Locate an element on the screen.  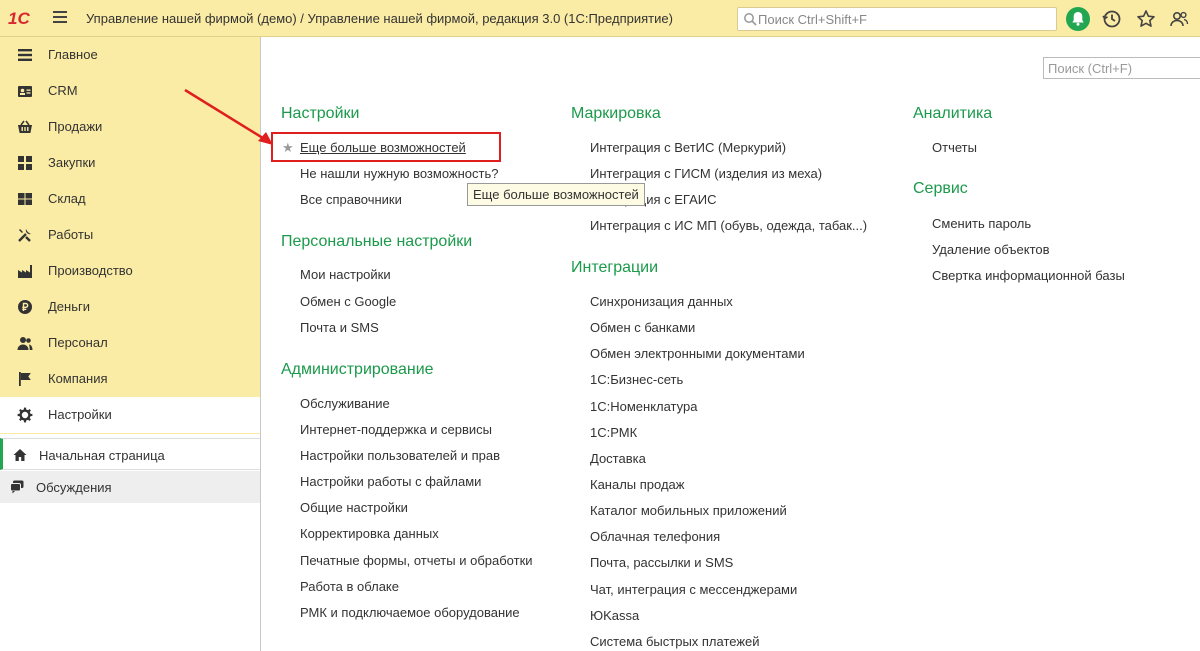
sidebar-item-label: Персонал is located at coordinates (78, 342).